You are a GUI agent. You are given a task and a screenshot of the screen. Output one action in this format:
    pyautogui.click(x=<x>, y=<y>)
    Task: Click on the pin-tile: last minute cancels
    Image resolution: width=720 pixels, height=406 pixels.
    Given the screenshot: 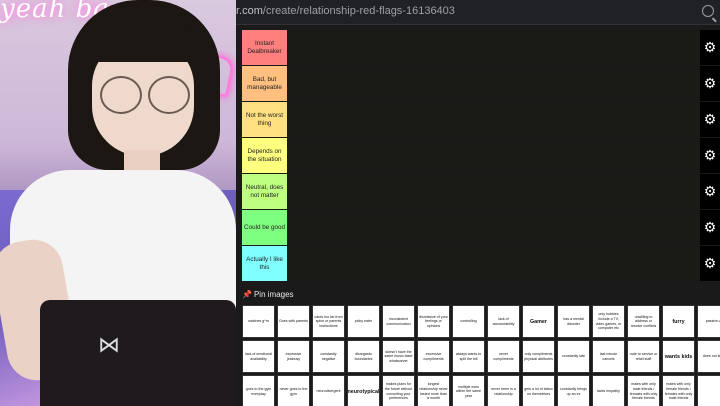 What is the action you would take?
    pyautogui.click(x=608, y=356)
    